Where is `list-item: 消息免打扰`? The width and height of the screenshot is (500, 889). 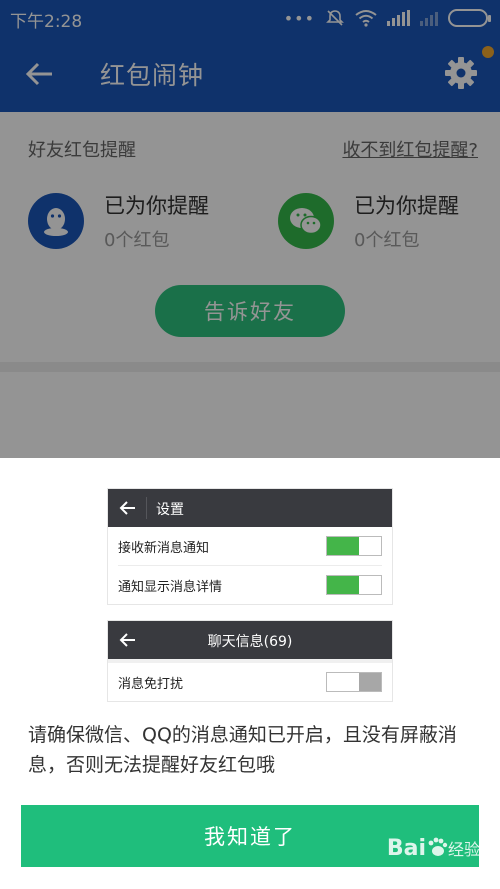 list-item: 消息免打扰 is located at coordinates (250, 682).